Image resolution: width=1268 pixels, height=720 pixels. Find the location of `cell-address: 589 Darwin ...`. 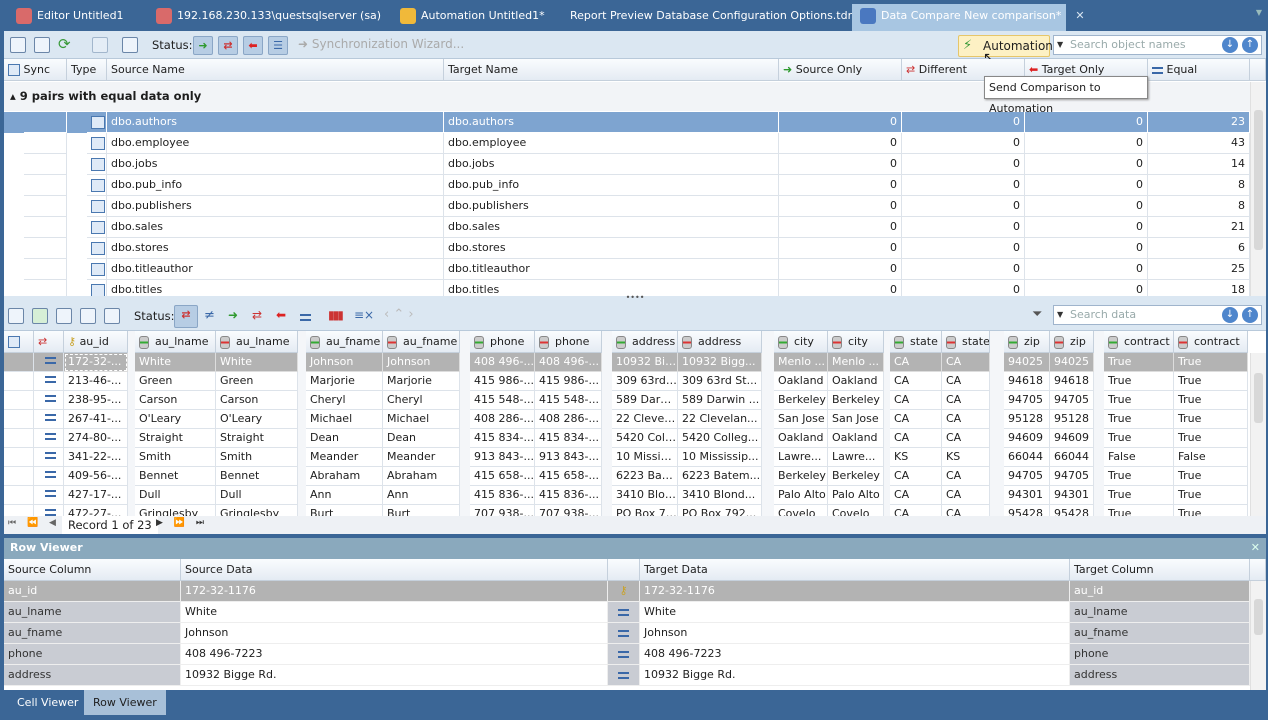

cell-address: 589 Darwin ... is located at coordinates (720, 400).